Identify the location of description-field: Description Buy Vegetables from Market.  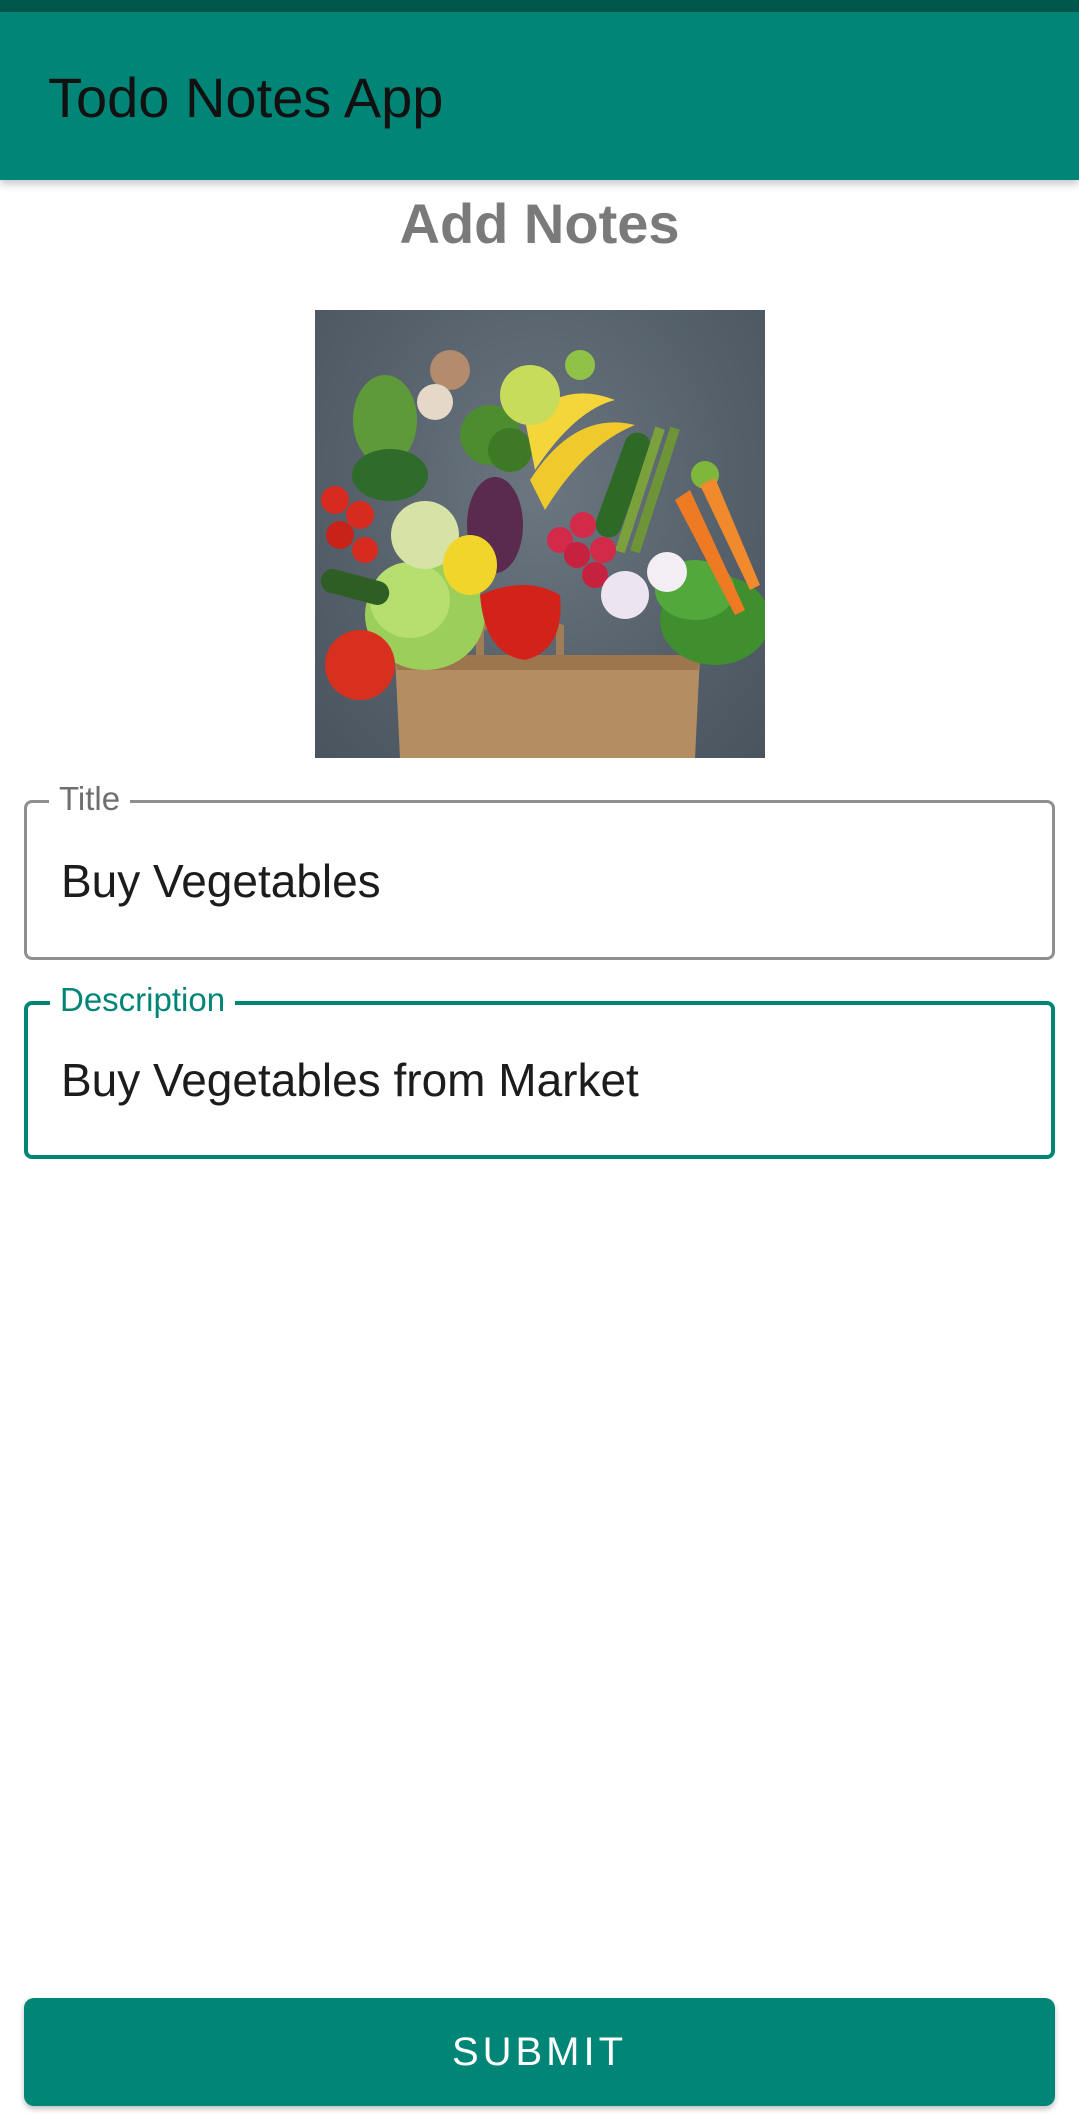
(539, 1068).